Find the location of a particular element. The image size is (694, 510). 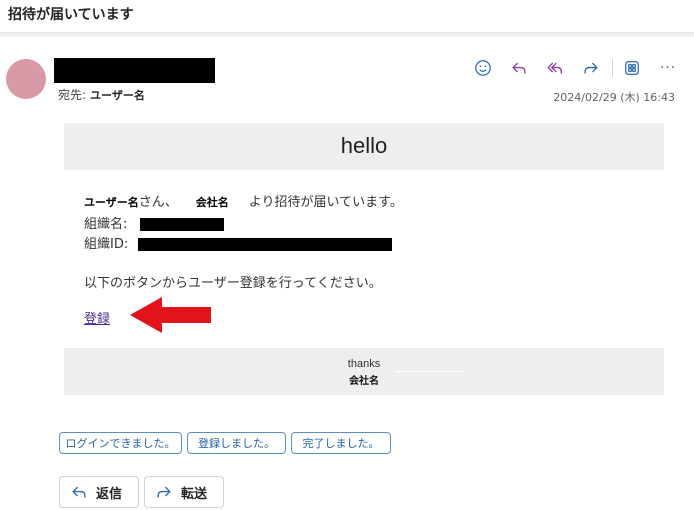

message-timestamp: 2024/02/29 (木) 16:43 is located at coordinates (614, 97).